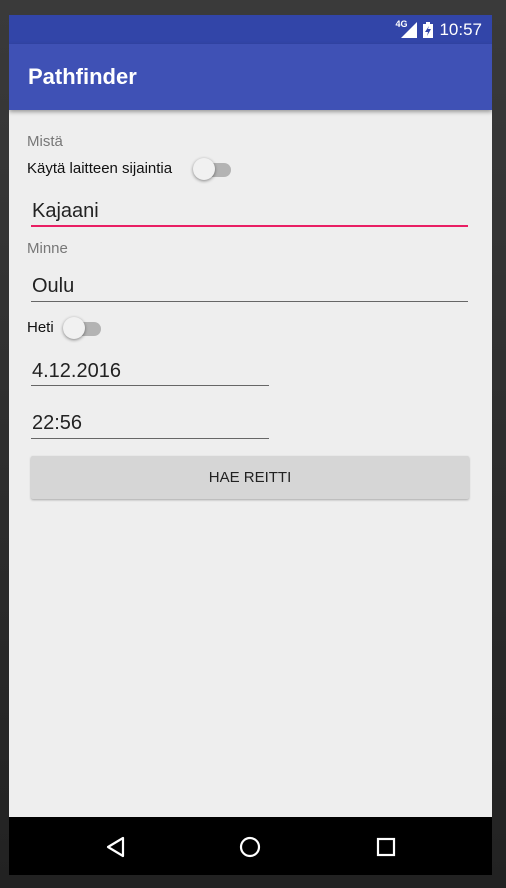  What do you see at coordinates (150, 385) in the screenshot?
I see `date-input-underline` at bounding box center [150, 385].